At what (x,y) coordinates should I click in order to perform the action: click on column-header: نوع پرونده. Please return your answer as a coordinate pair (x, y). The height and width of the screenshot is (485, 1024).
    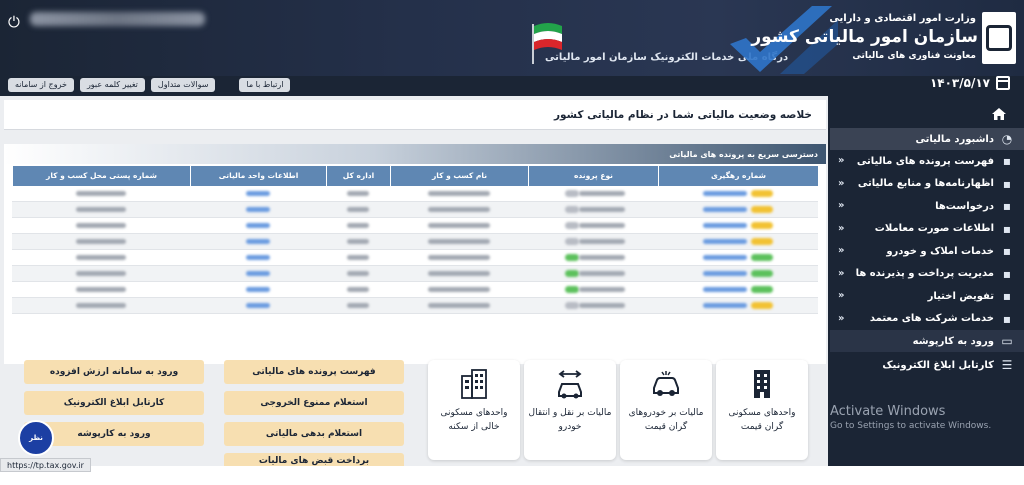
    Looking at the image, I should click on (593, 176).